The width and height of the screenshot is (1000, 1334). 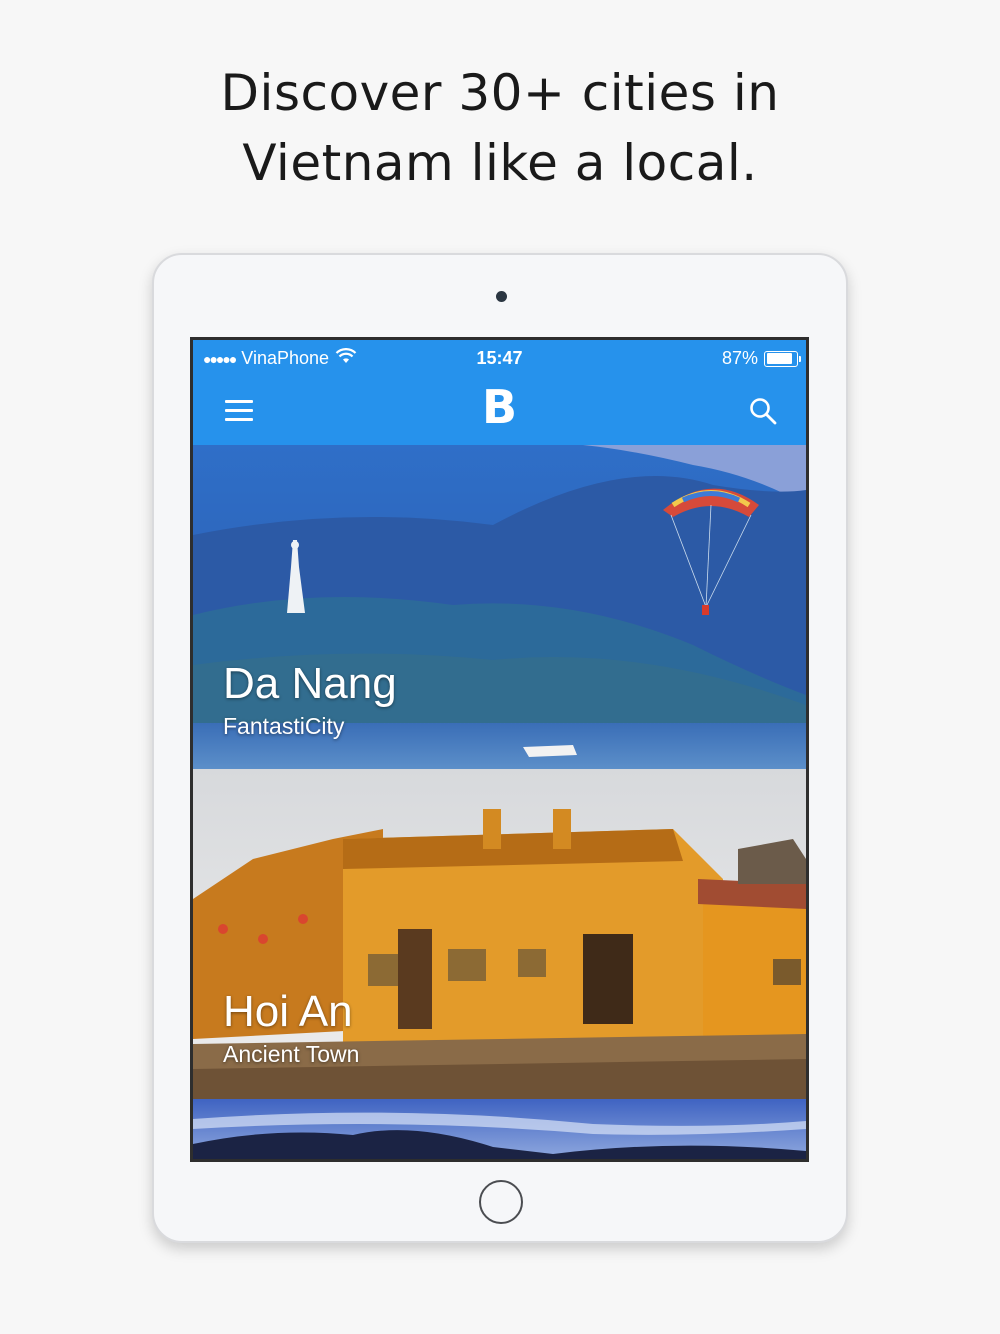 I want to click on city-tagline: FantastiCity, so click(x=284, y=726).